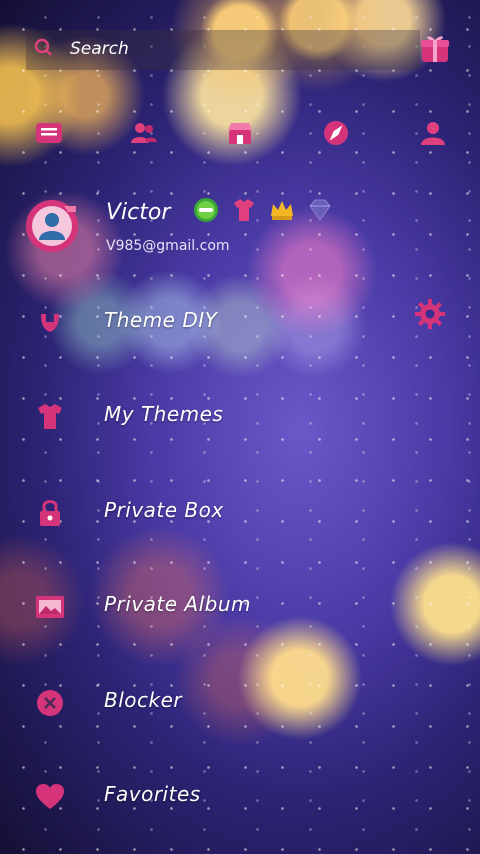 The width and height of the screenshot is (480, 854). Describe the element at coordinates (50, 513) in the screenshot. I see `lock-icon` at that location.